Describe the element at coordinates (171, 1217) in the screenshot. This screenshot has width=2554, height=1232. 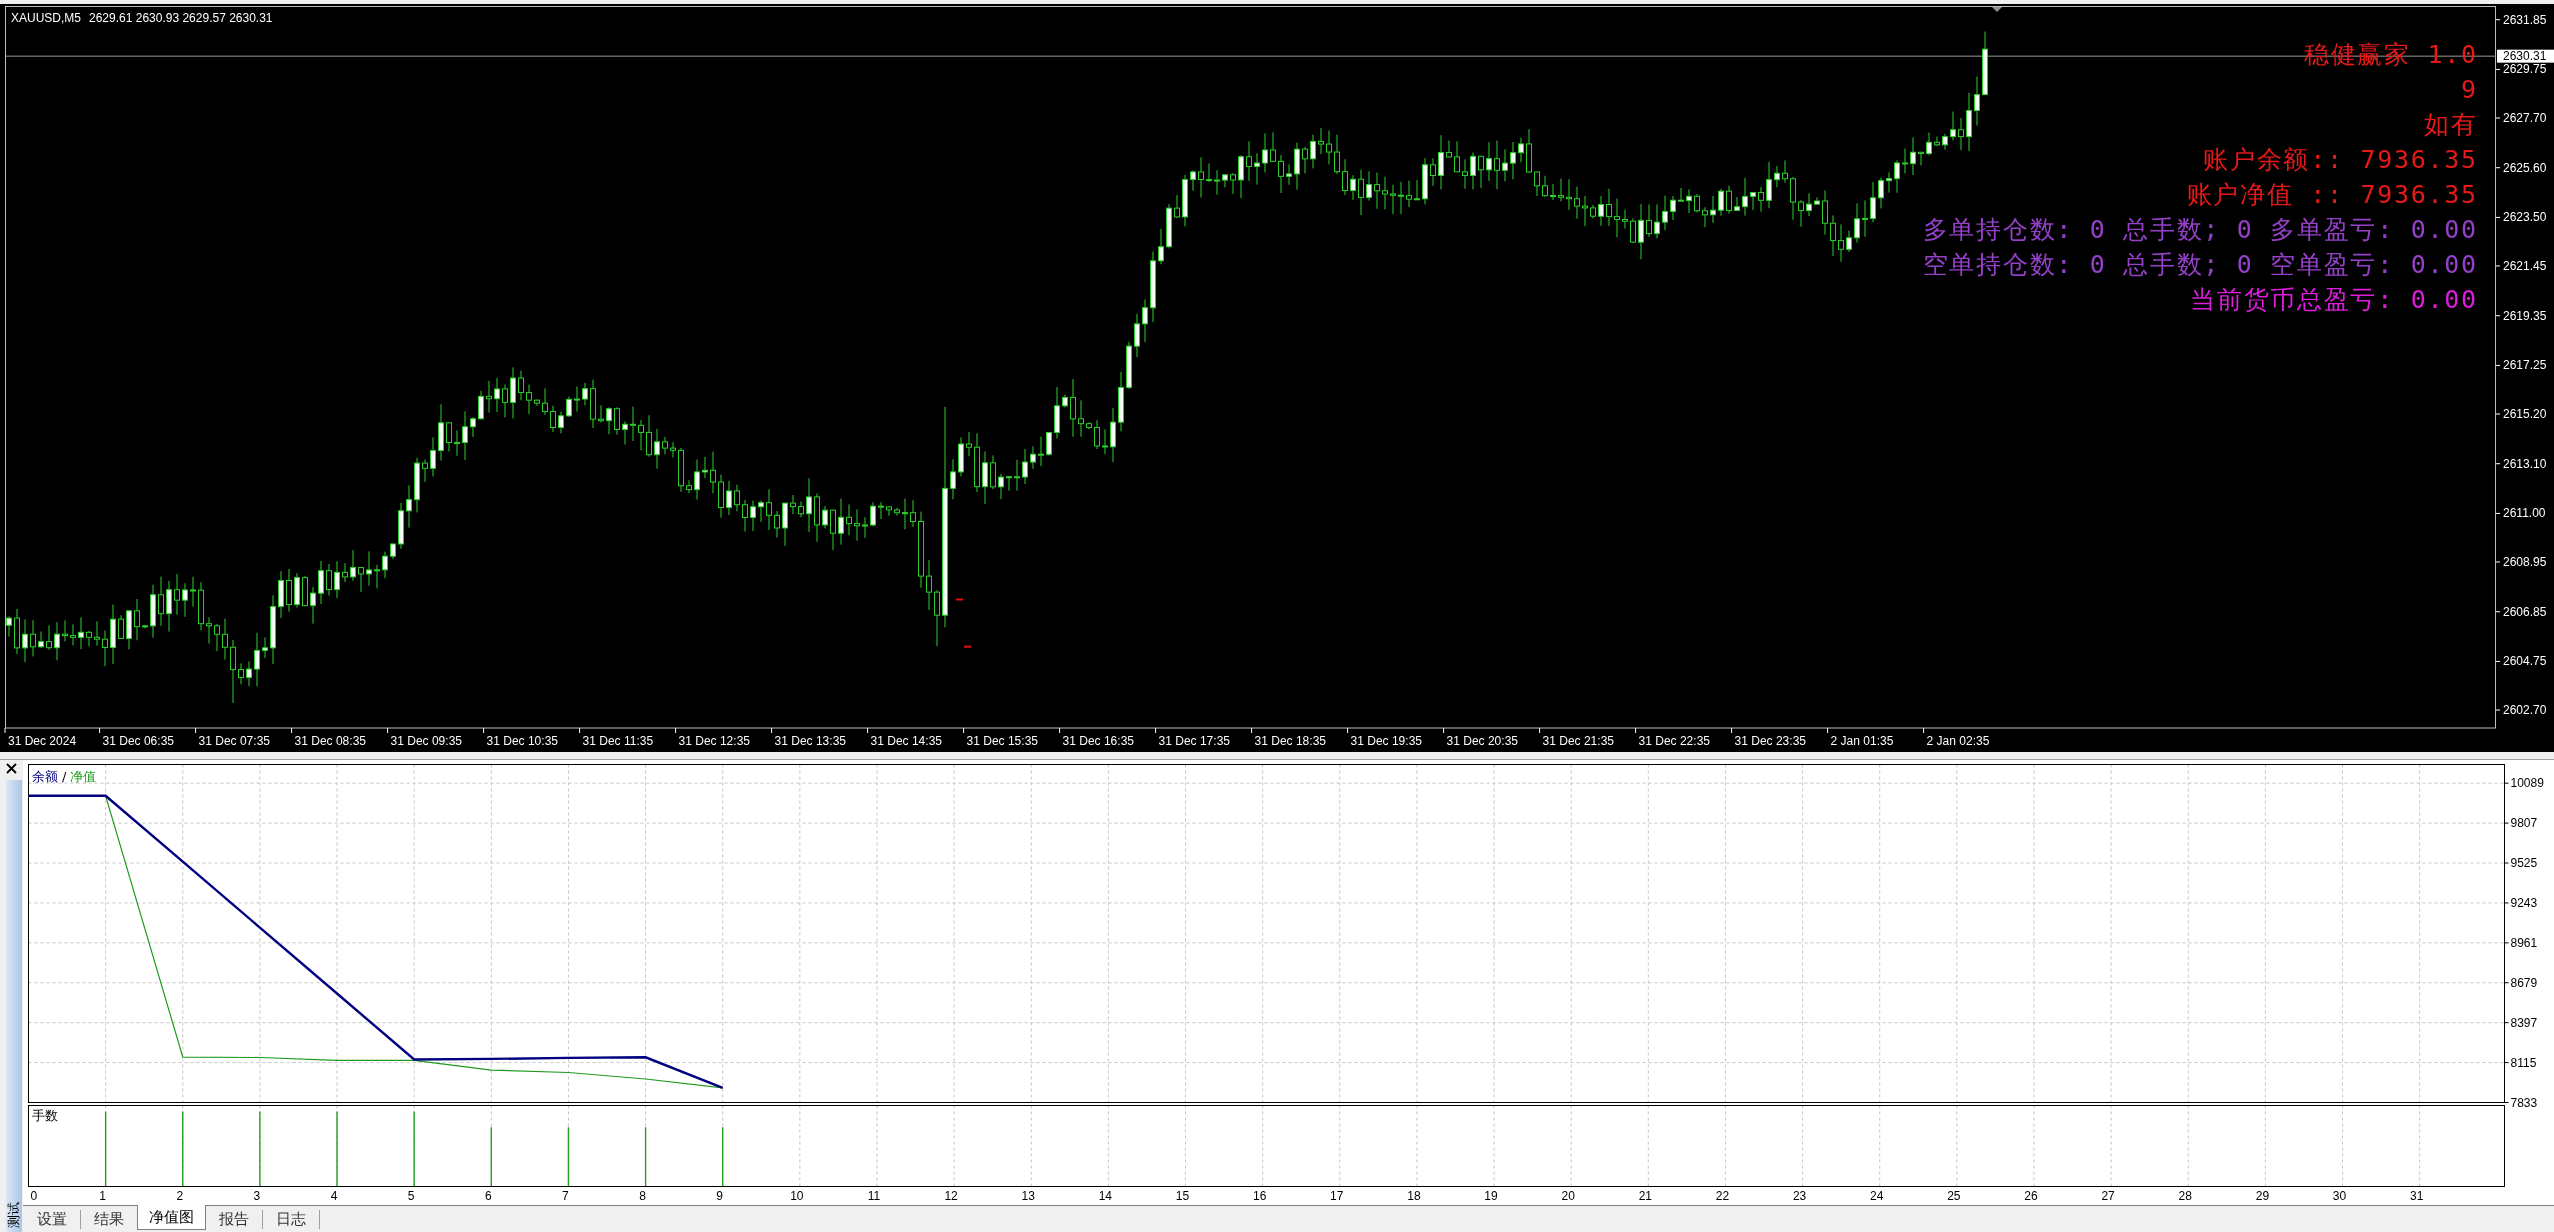
I see `tab: 净值图` at that location.